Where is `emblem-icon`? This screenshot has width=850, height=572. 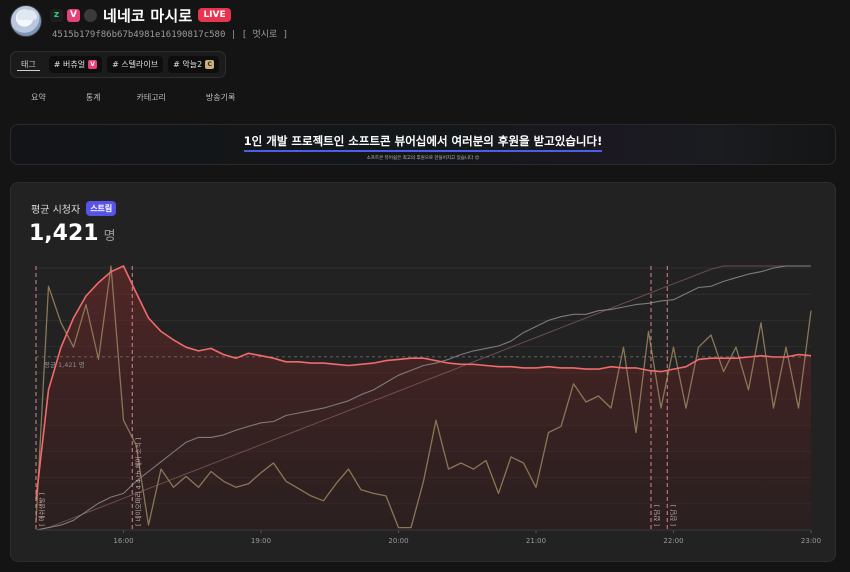
emblem-icon is located at coordinates (90, 15).